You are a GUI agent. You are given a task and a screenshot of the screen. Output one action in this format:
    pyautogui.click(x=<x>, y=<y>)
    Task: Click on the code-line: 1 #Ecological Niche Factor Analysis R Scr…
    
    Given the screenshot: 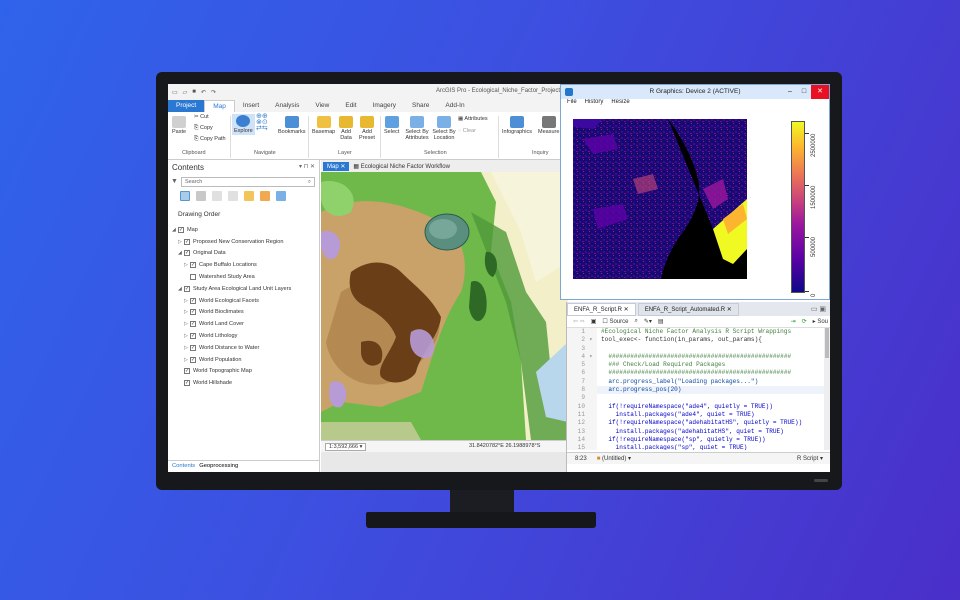 What is the action you would take?
    pyautogui.click(x=698, y=332)
    